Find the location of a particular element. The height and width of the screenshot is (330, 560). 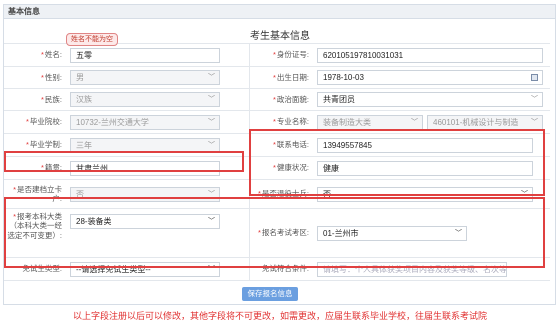

form-row: * 毕业学制: 三年 ﹀ * 联系电话: 13949557845 is located at coordinates (277, 145).